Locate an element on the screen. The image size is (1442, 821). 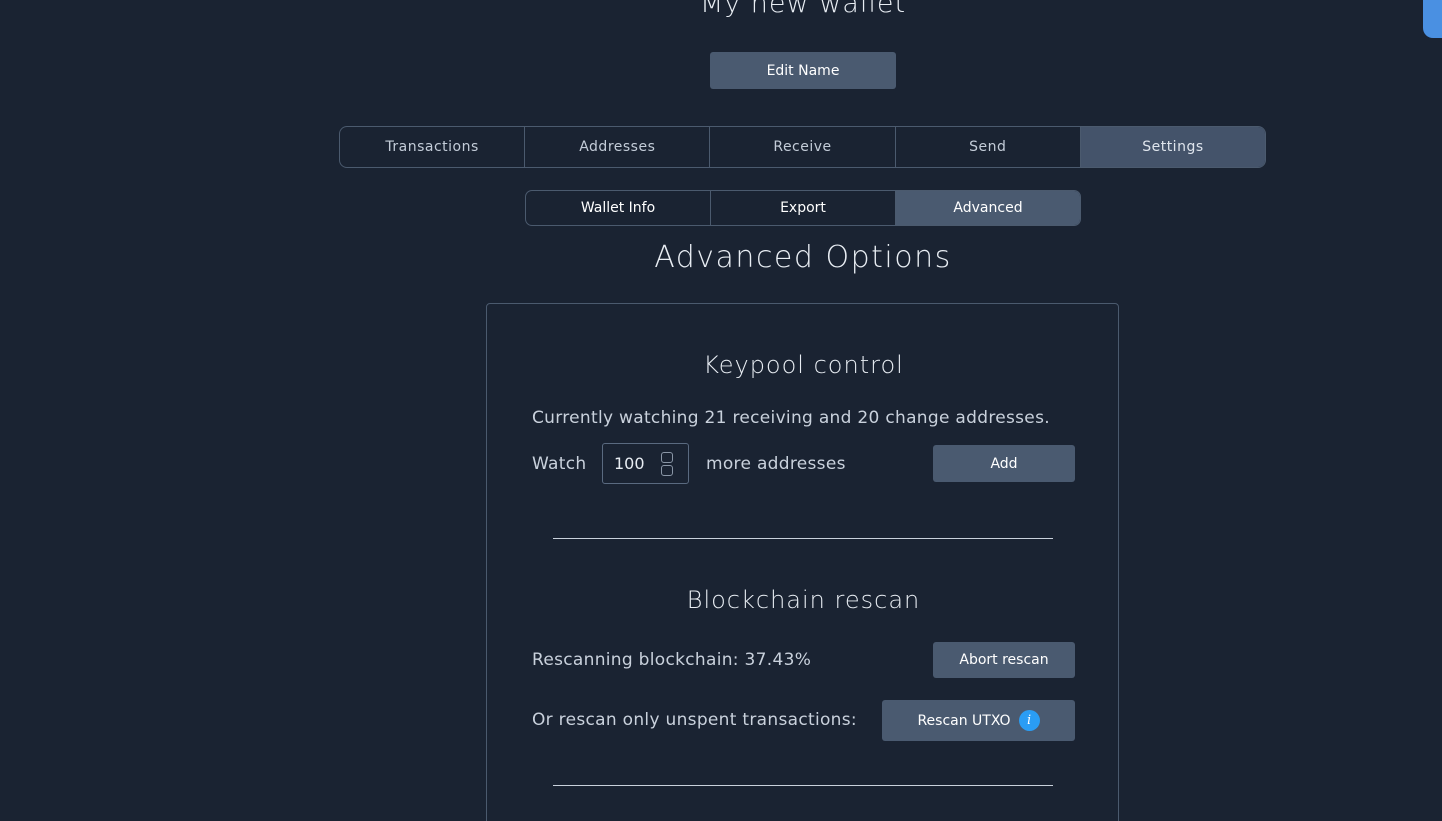
tab-transactions: Transactions is located at coordinates (433, 147).